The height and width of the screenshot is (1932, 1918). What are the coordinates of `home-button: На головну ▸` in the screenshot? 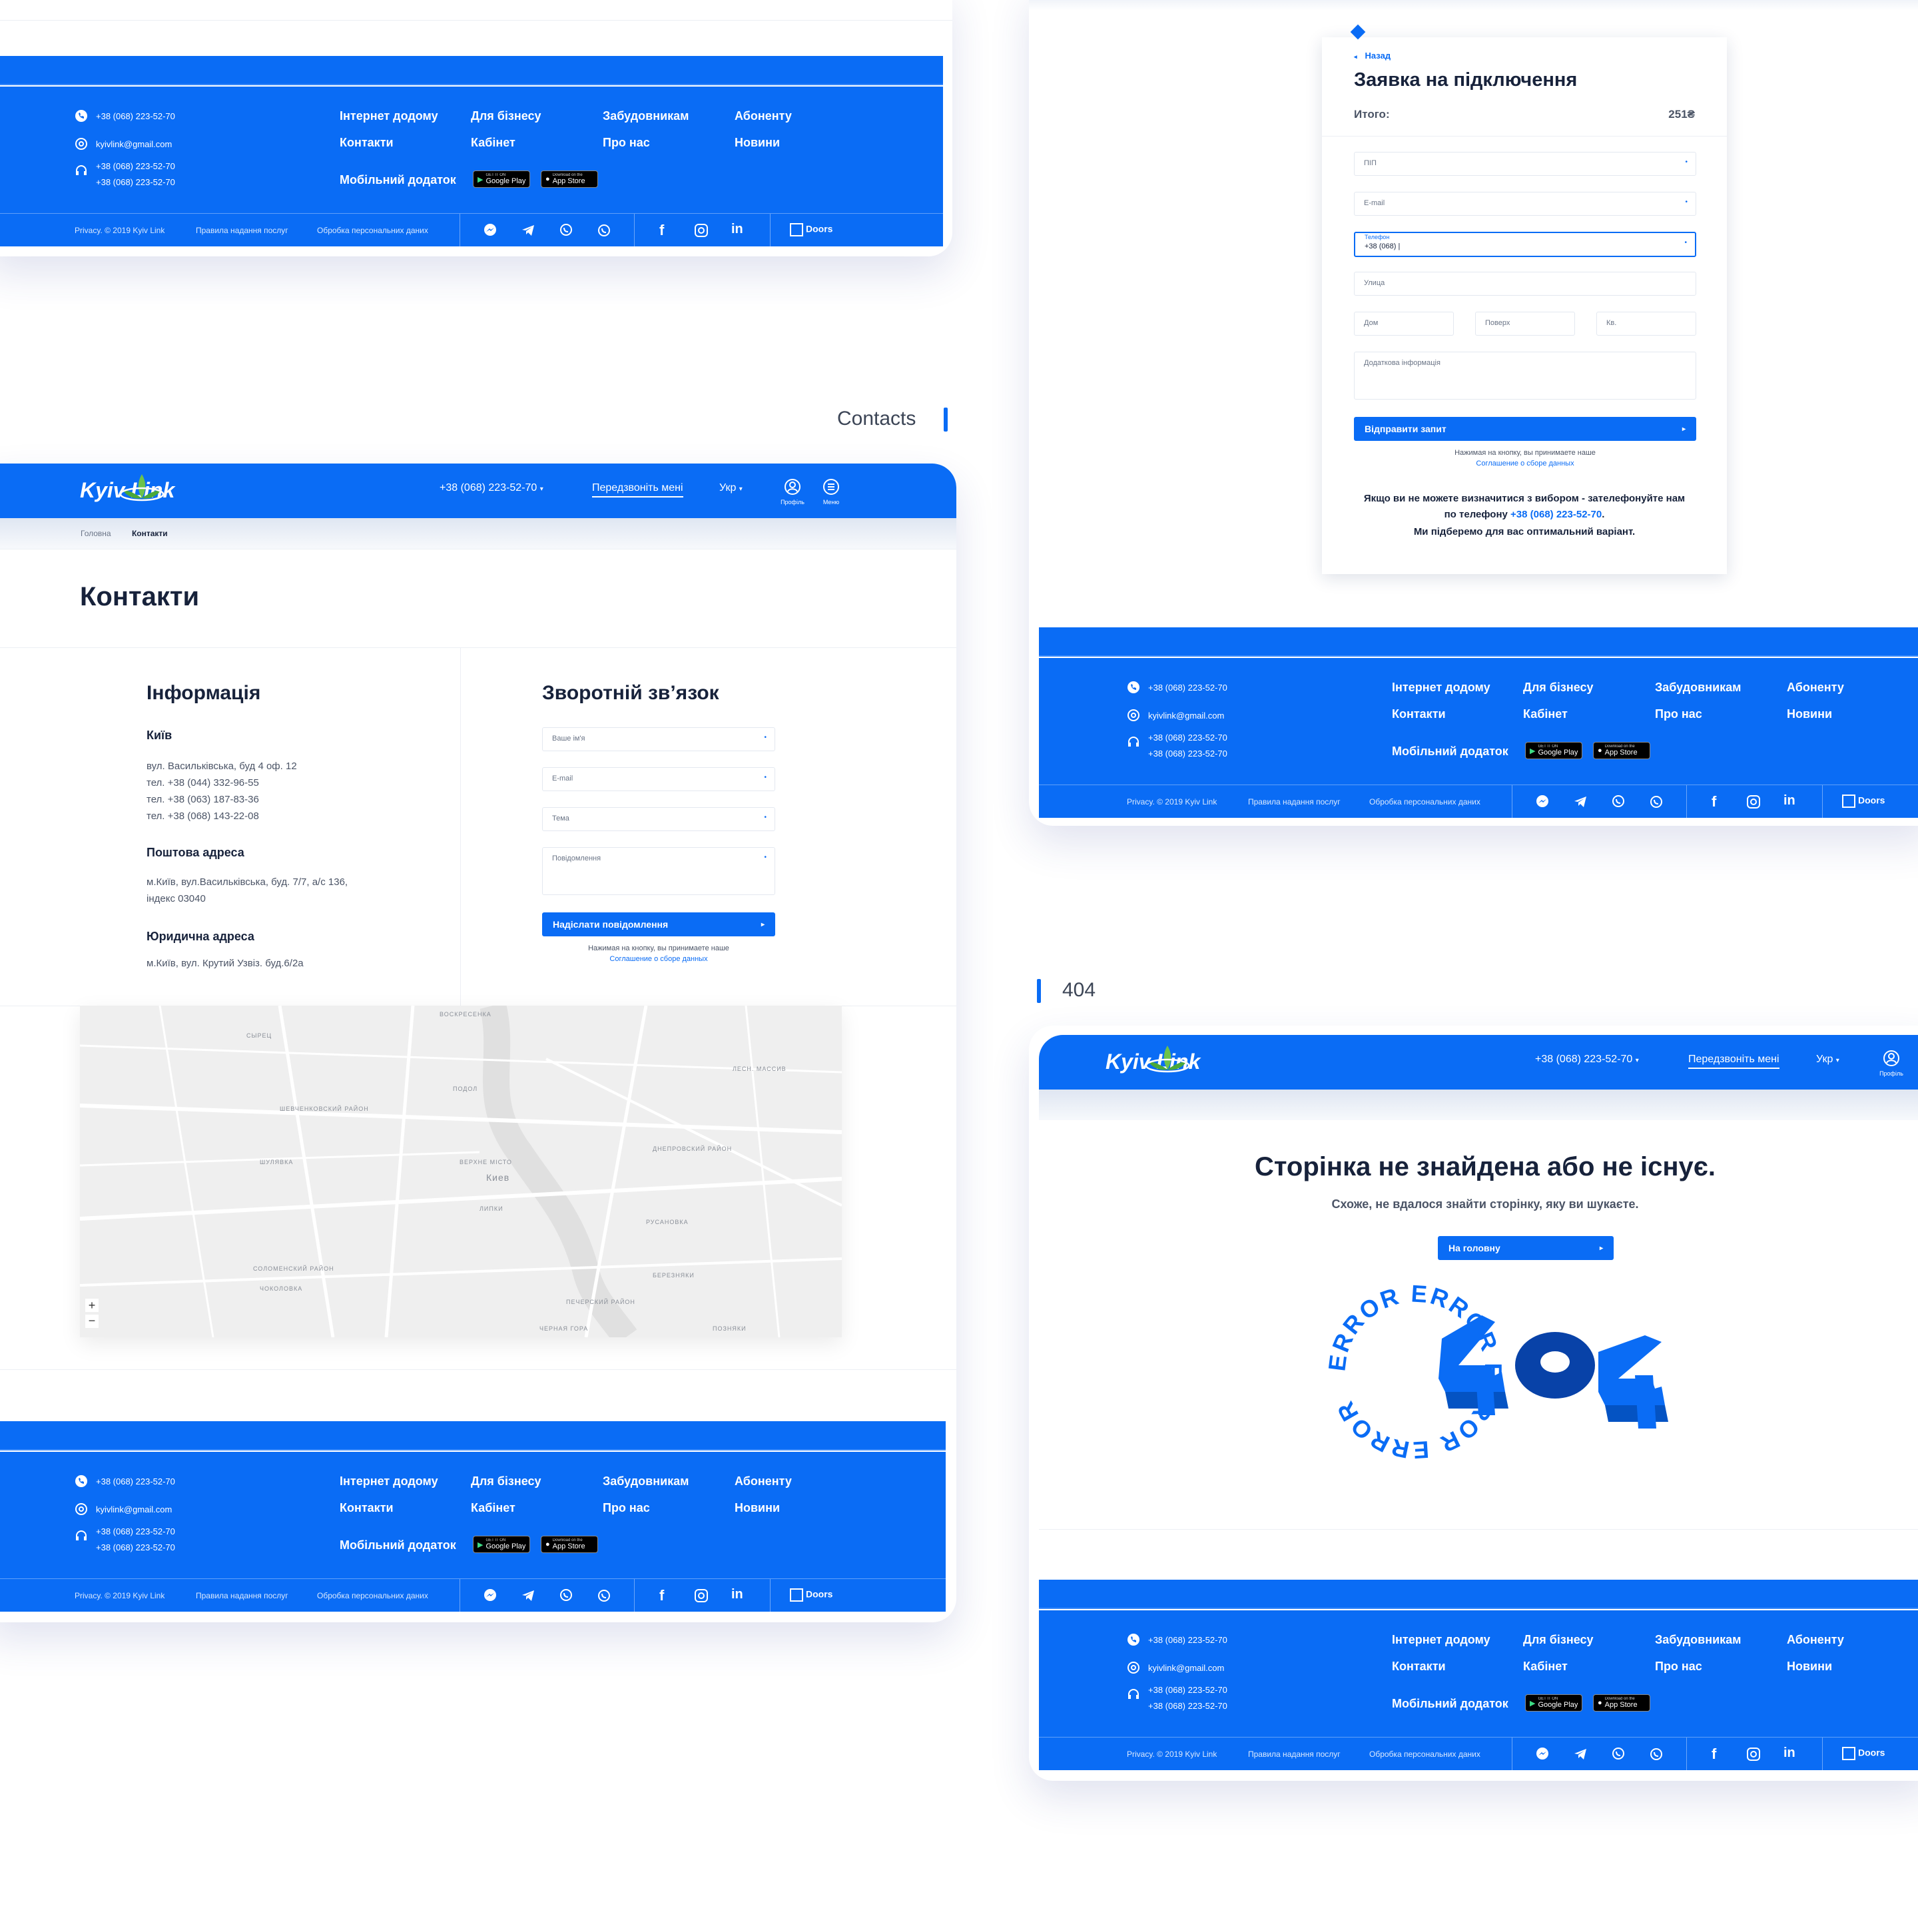 It's located at (1526, 1248).